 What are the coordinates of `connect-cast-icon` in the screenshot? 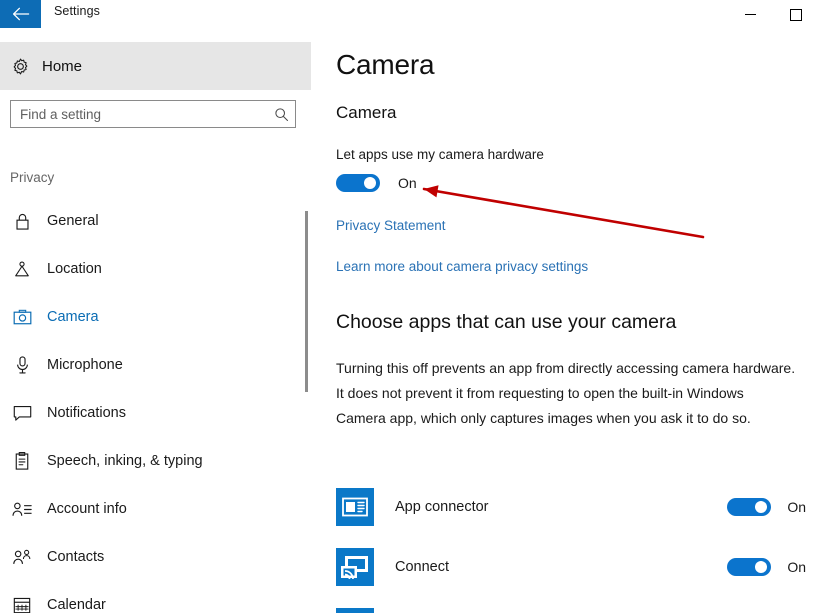 It's located at (355, 567).